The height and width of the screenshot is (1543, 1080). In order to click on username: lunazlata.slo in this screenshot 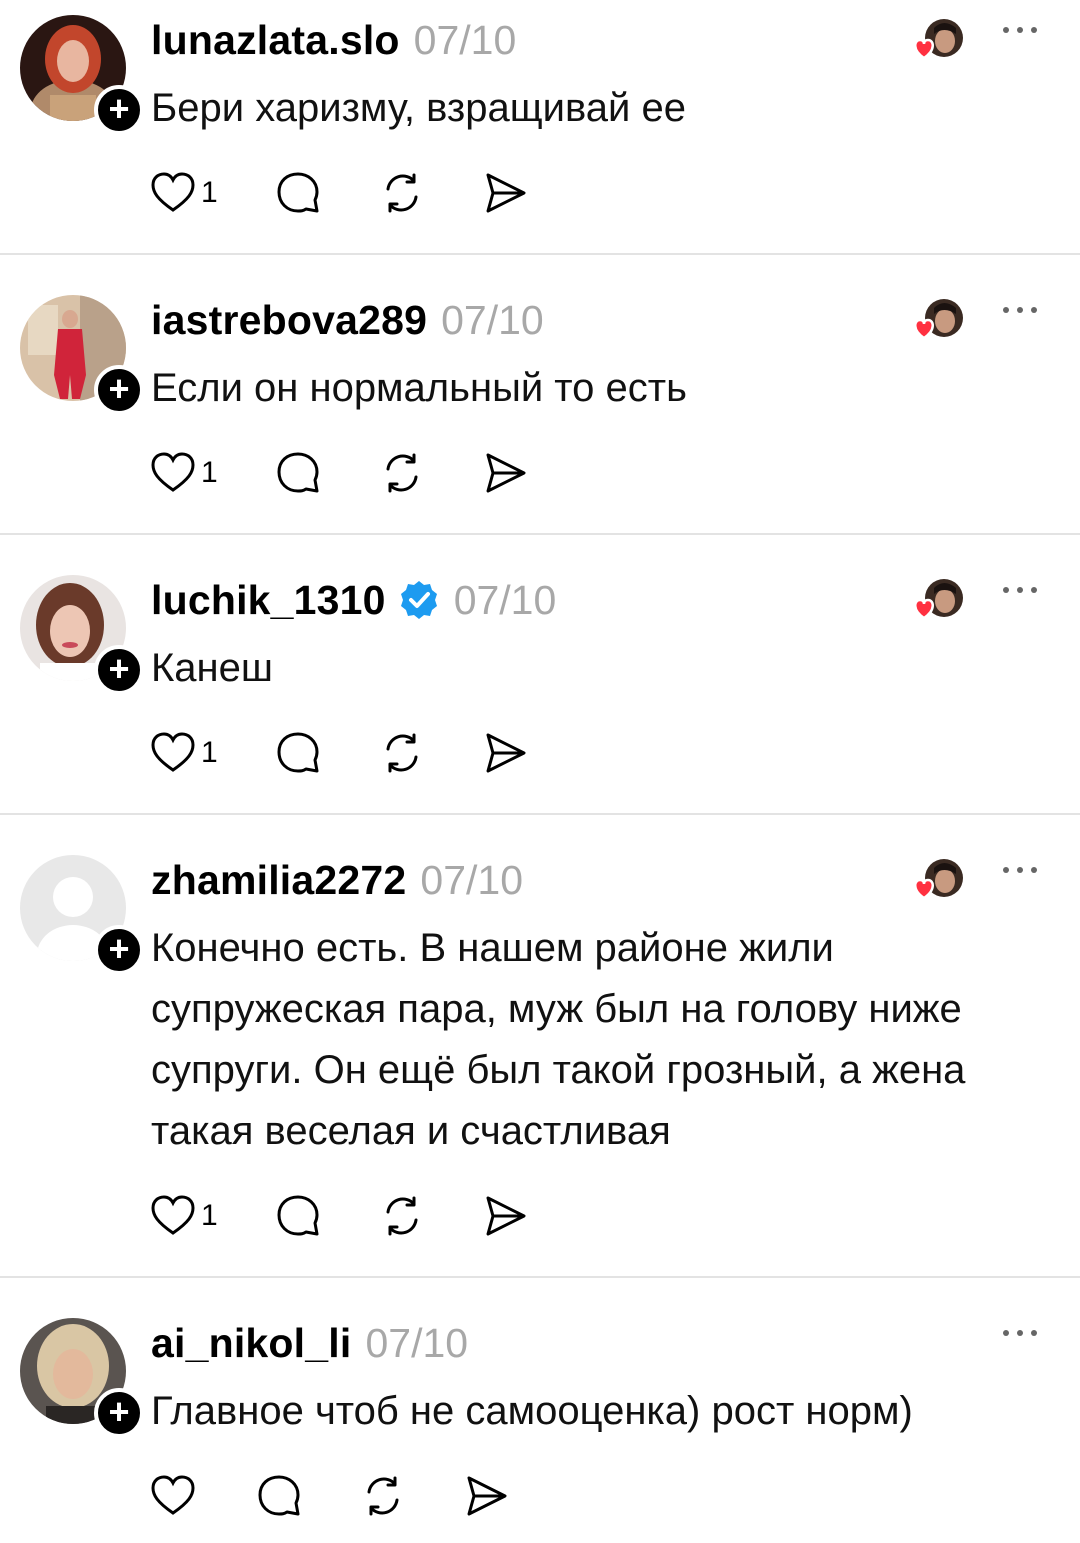, I will do `click(275, 40)`.